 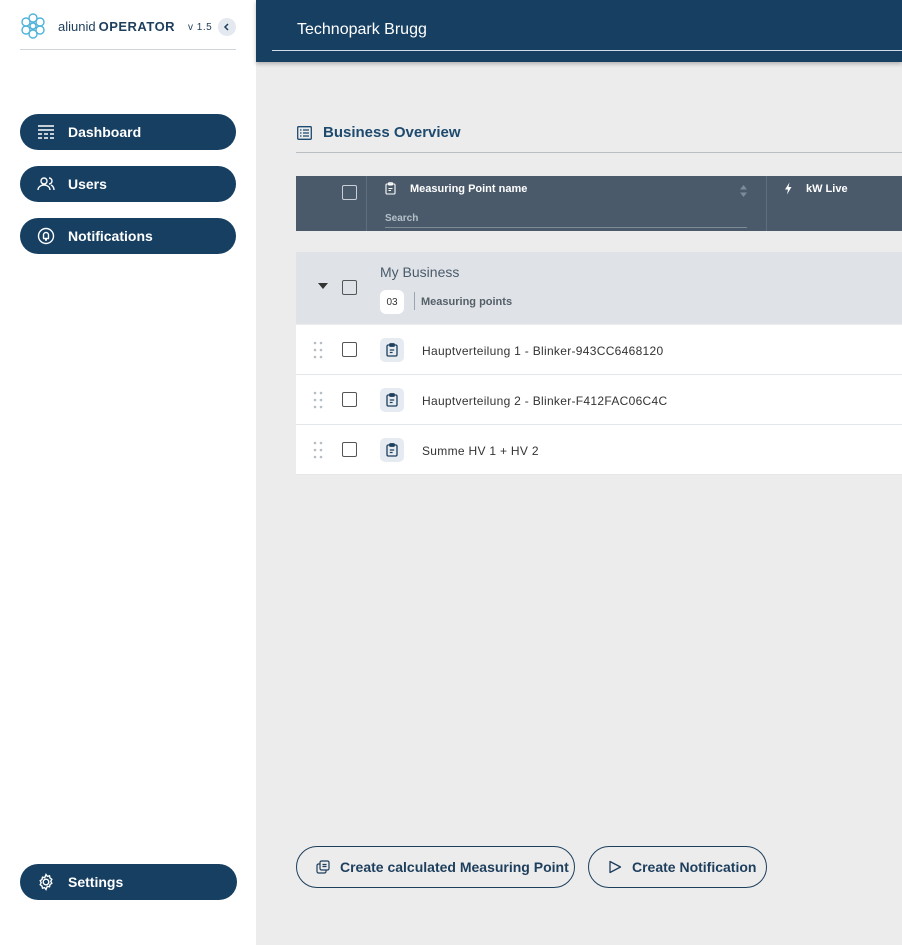 I want to click on sidebar-item-users: Users, so click(x=128, y=184).